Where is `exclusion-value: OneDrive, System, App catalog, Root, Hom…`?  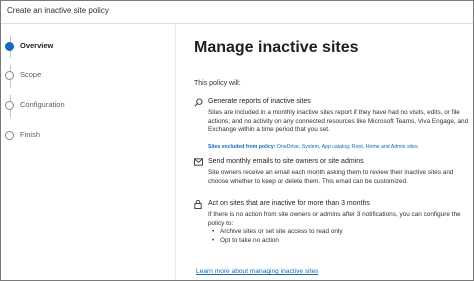 exclusion-value: OneDrive, System, App catalog, Root, Hom… is located at coordinates (347, 147).